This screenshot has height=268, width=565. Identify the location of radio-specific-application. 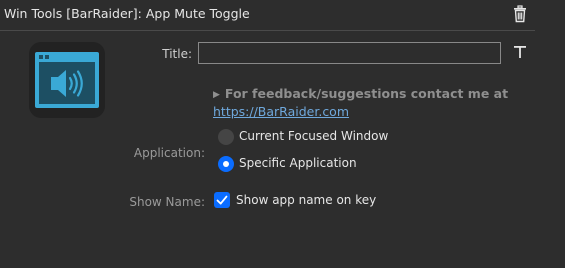
(226, 164).